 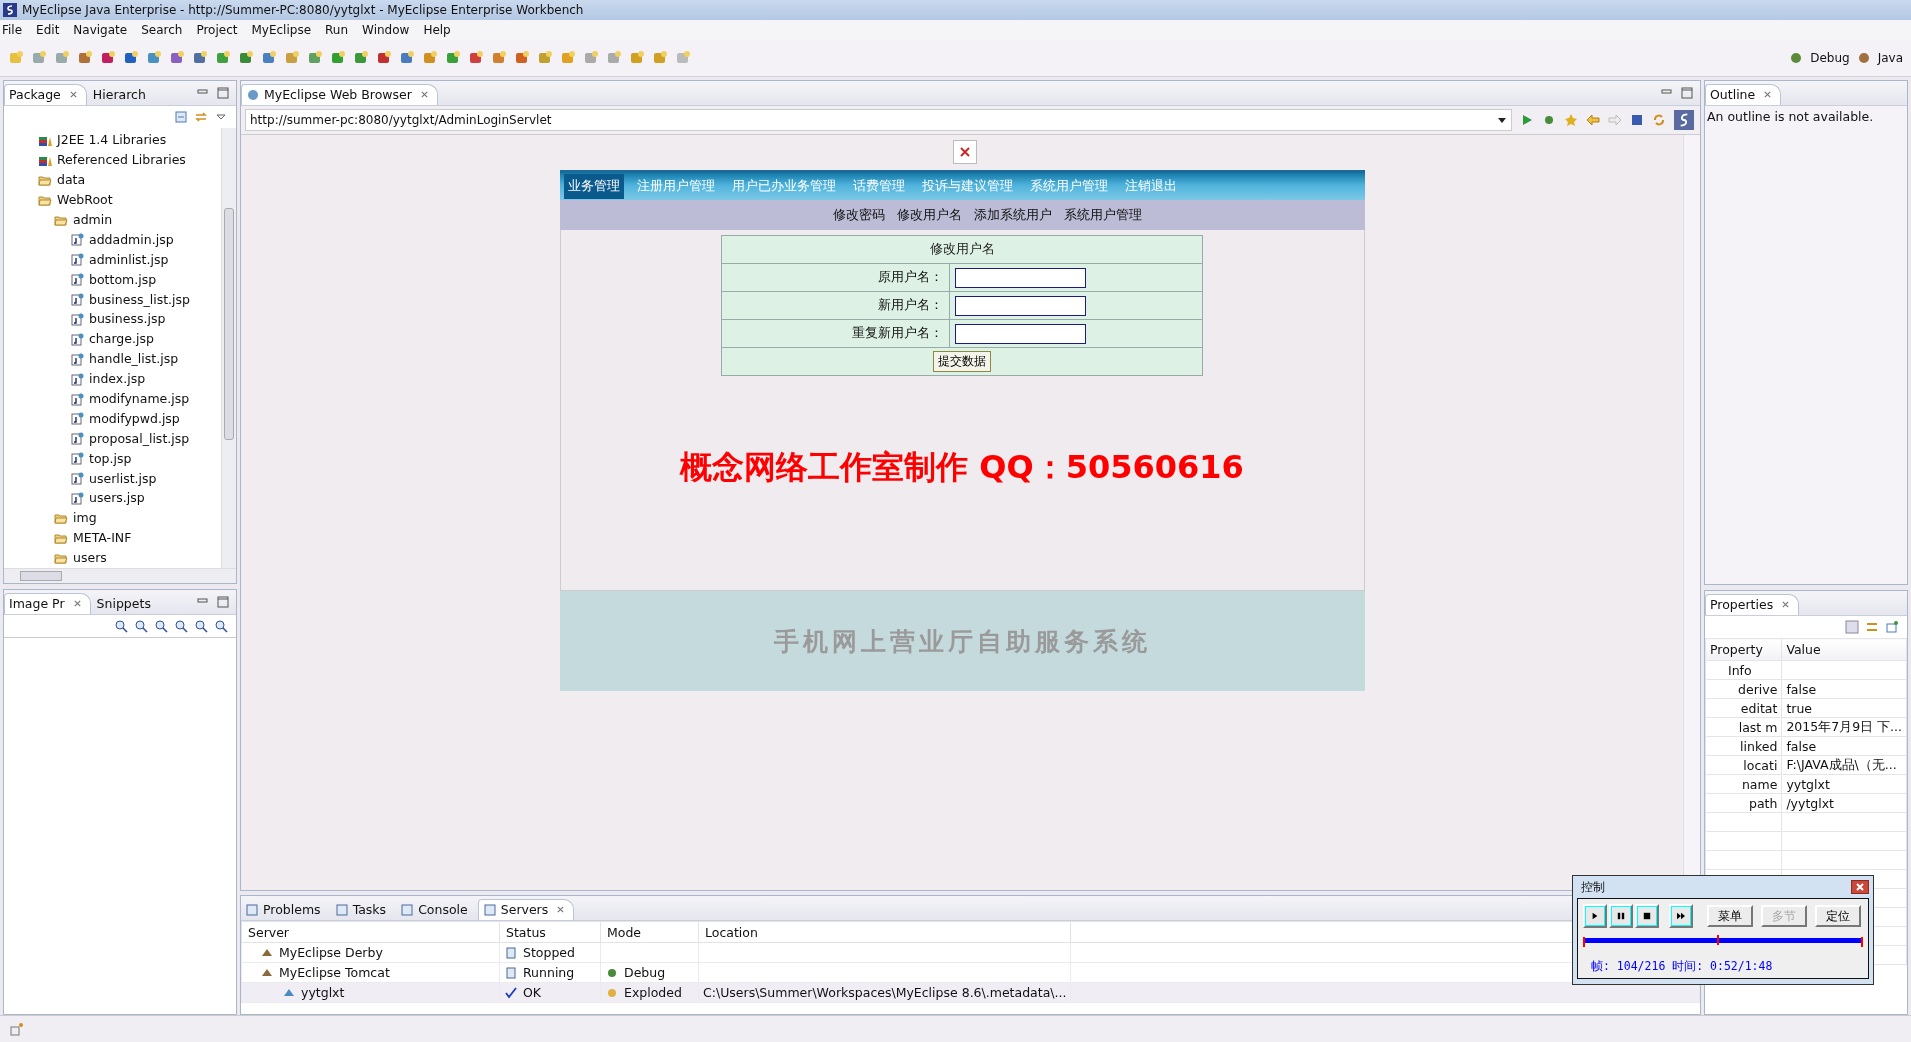 I want to click on perspective-button: Debug, so click(x=1830, y=58).